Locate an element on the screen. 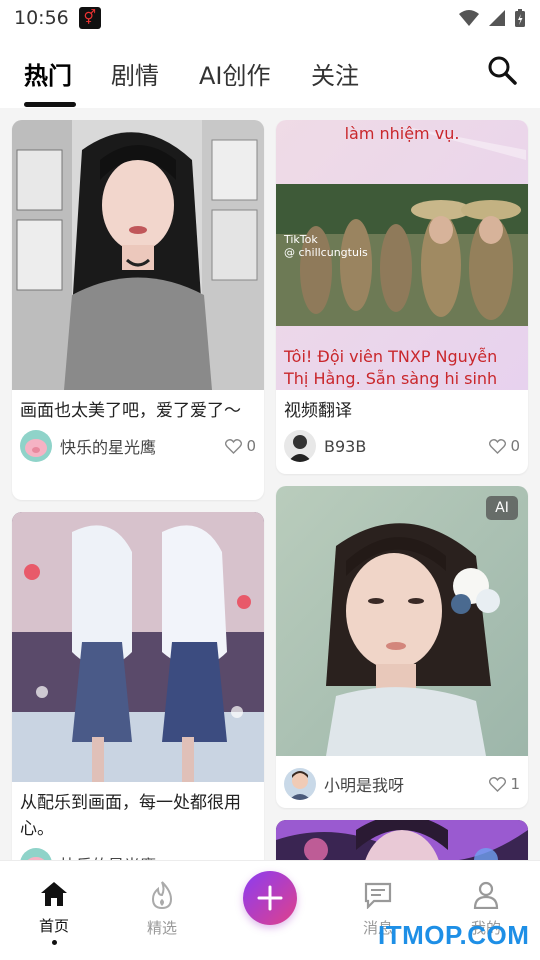 This screenshot has height=960, width=540. nav-label: 精选 is located at coordinates (161, 928).